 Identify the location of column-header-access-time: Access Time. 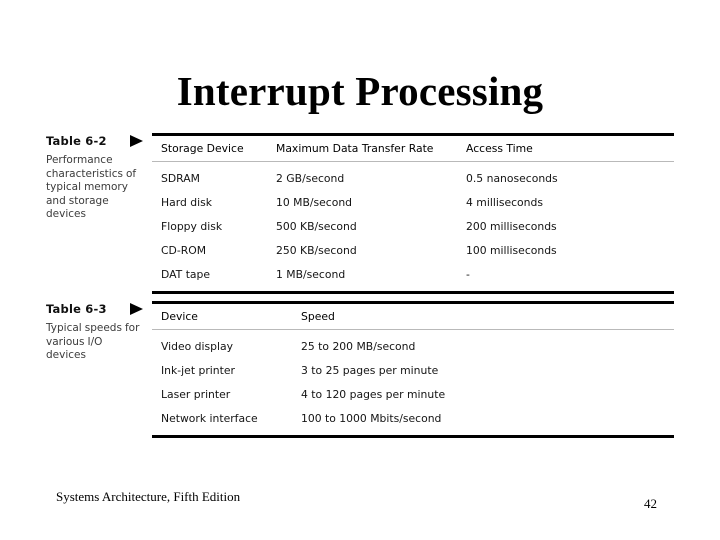
(499, 148).